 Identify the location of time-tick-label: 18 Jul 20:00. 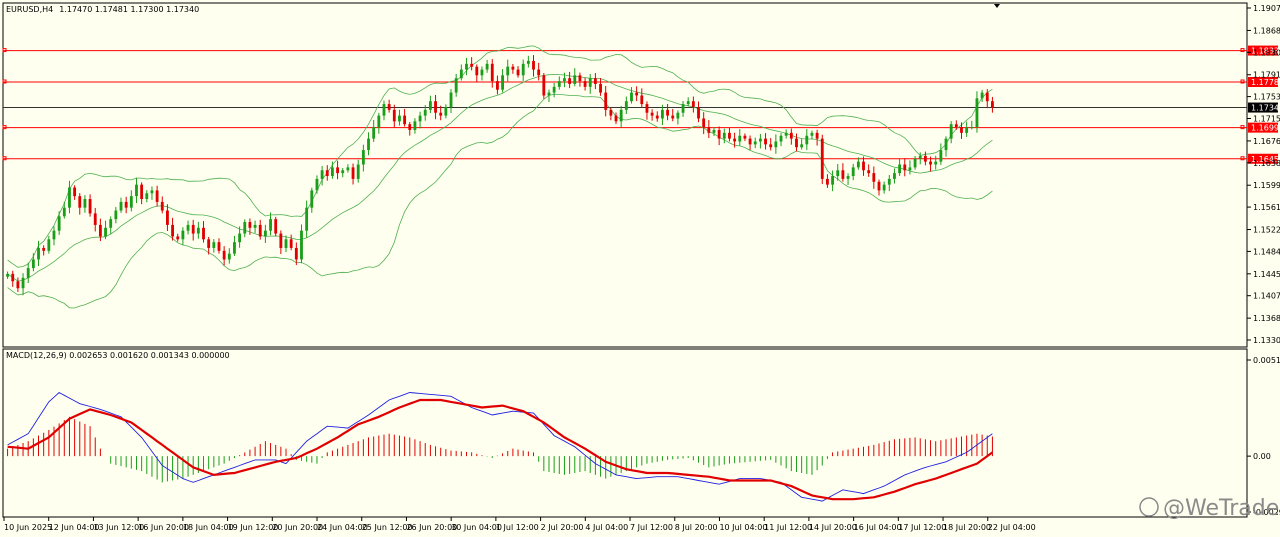
(967, 527).